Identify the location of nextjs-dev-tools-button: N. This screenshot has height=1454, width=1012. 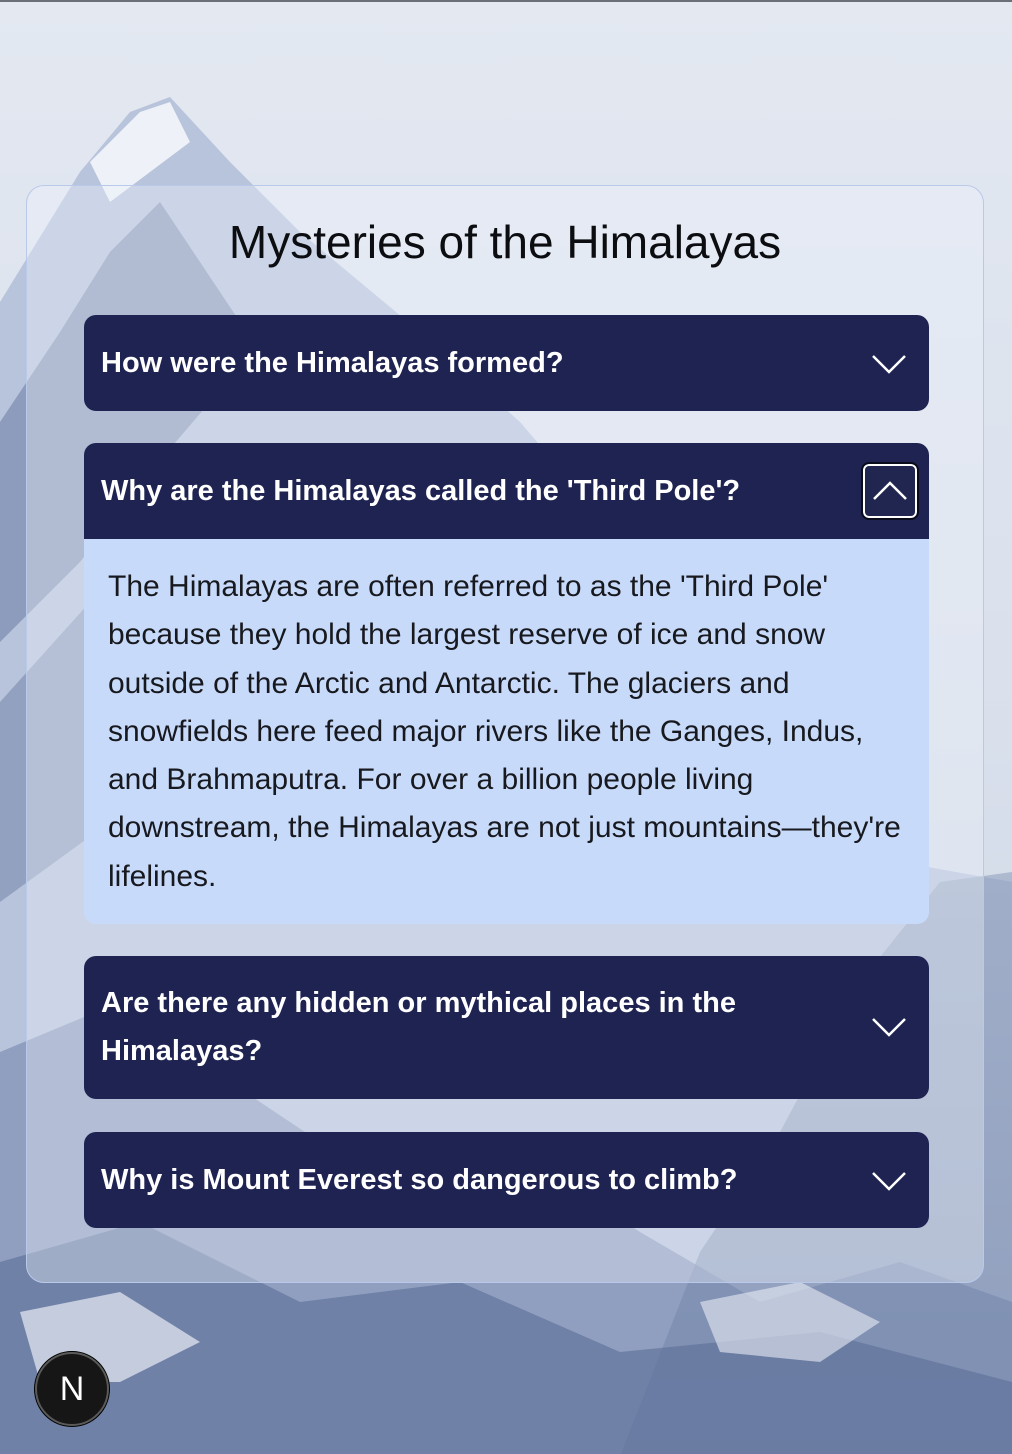
(72, 1389).